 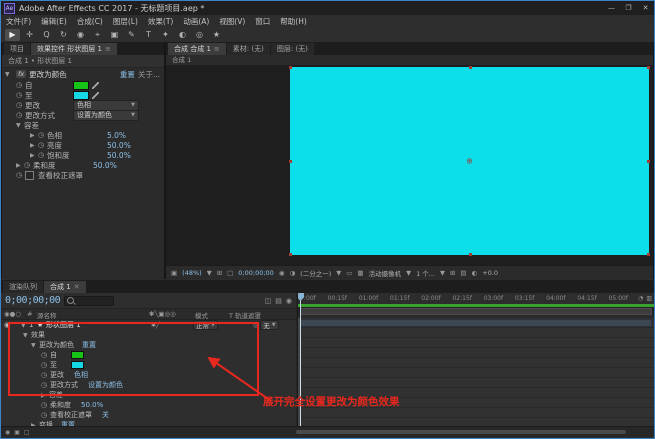 What do you see at coordinates (199, 35) in the screenshot?
I see `eraser-tool-icon: ◎` at bounding box center [199, 35].